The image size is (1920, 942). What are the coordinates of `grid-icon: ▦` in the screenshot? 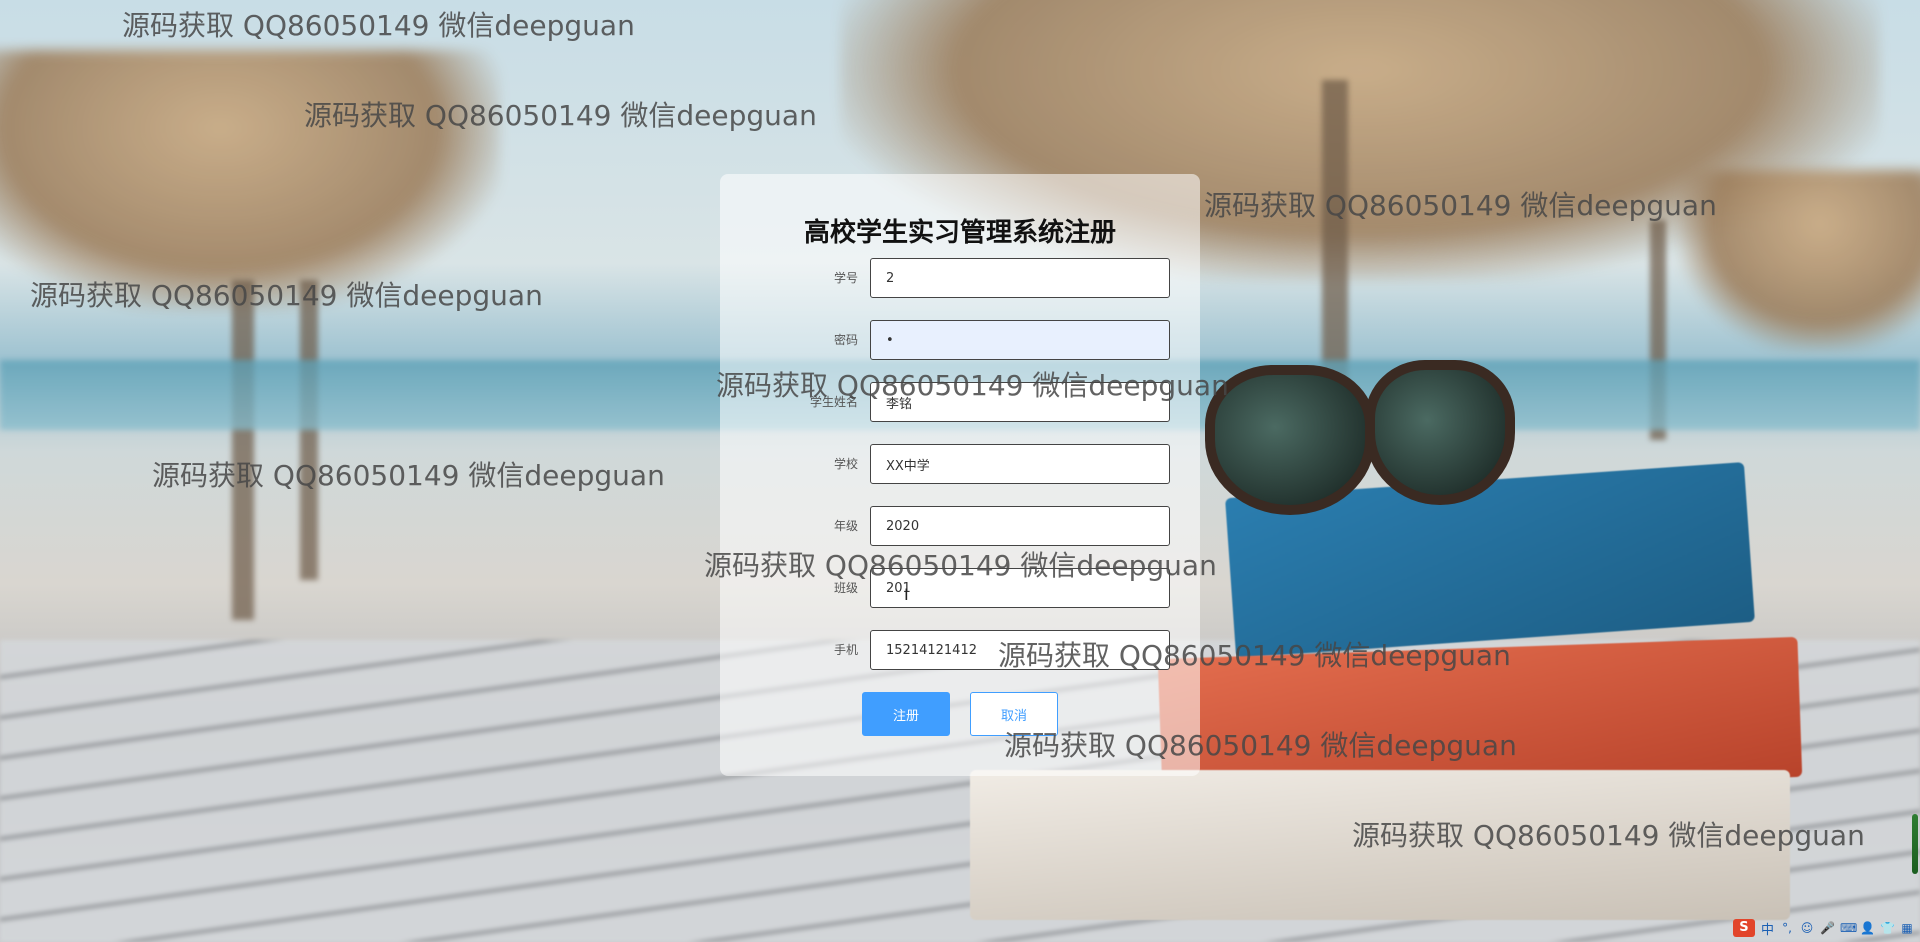 It's located at (1907, 928).